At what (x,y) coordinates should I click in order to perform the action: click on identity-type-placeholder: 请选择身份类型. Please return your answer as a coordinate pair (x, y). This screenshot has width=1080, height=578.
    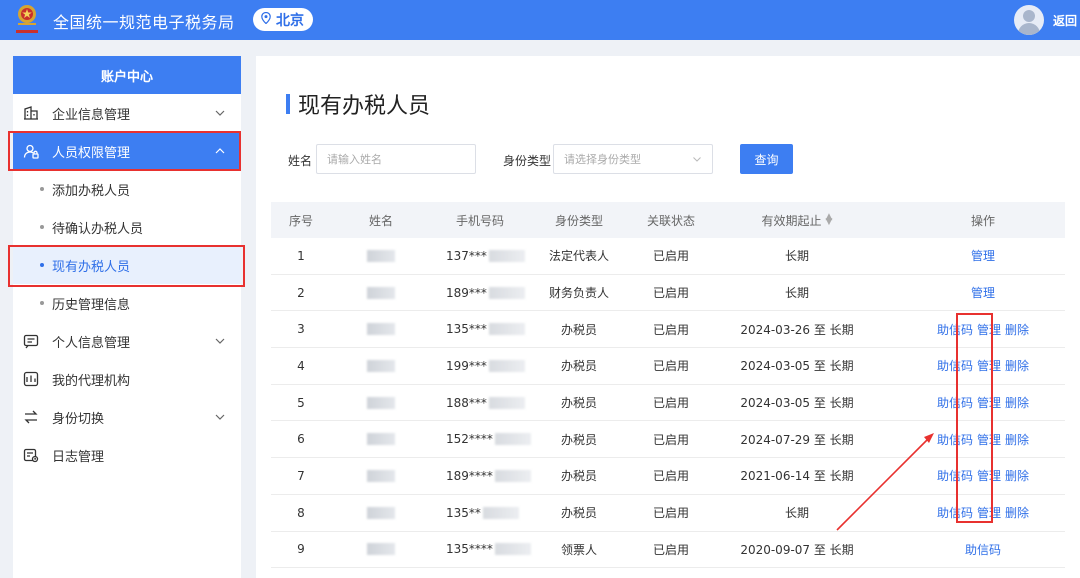
    Looking at the image, I should click on (602, 159).